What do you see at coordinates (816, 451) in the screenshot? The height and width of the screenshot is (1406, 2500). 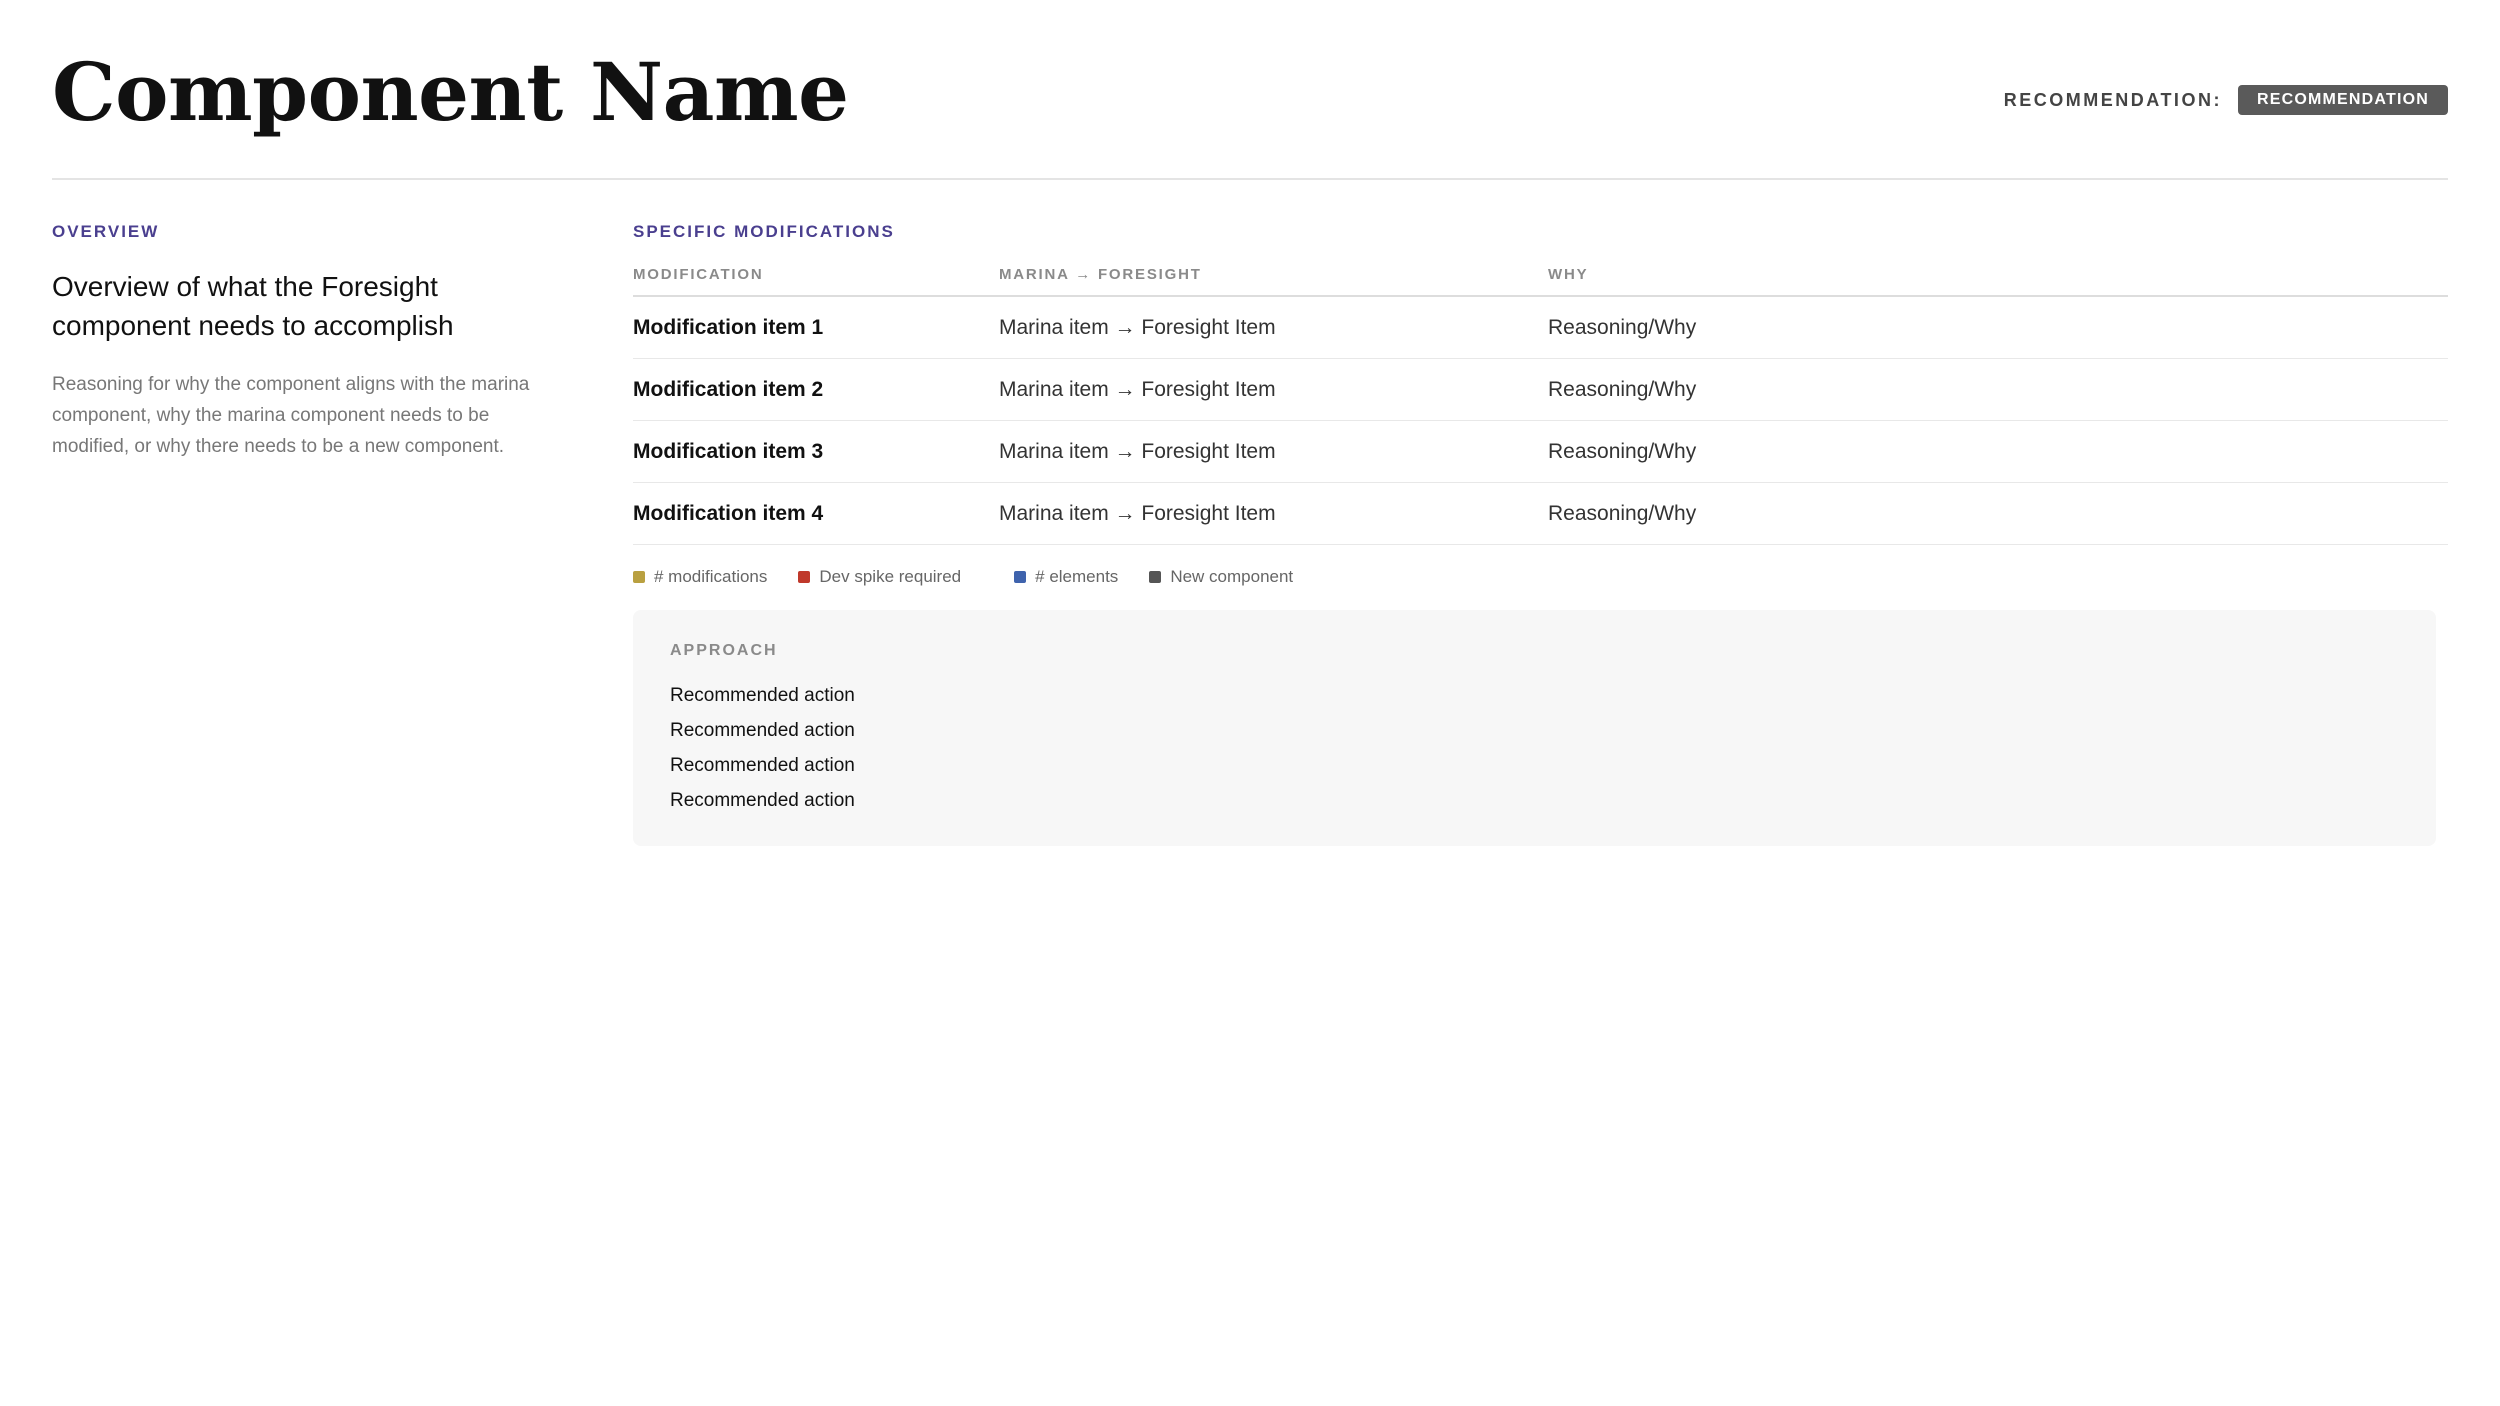 I see `modification-name: Modification item 3` at bounding box center [816, 451].